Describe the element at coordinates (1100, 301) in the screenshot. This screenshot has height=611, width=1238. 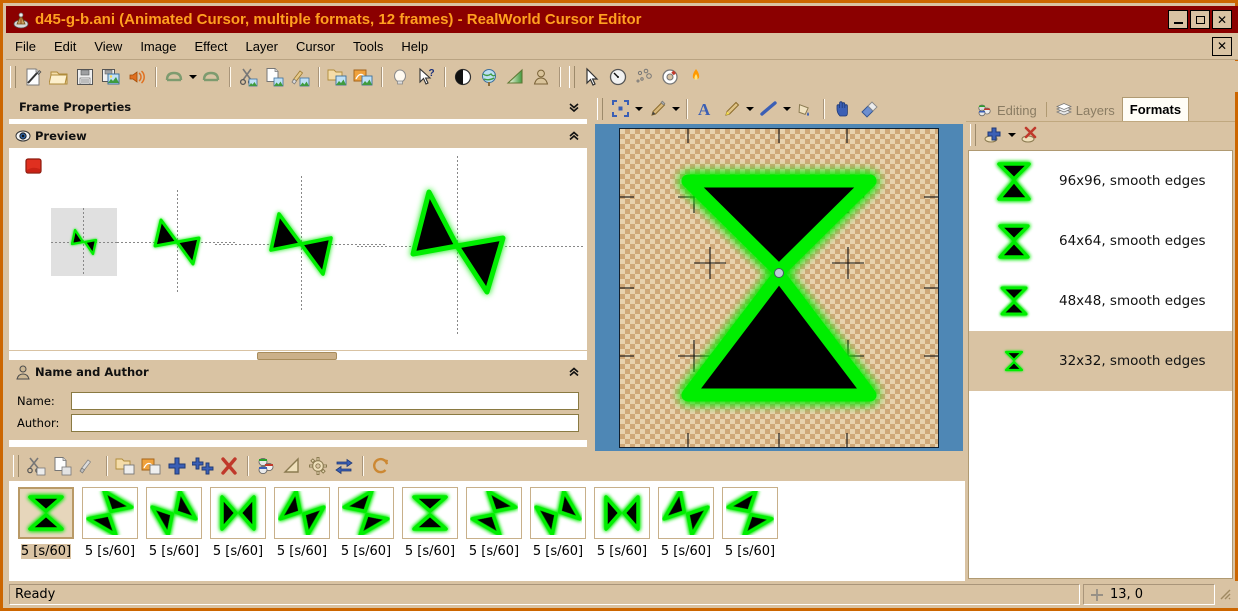
I see `format-row-48: 48x48, smooth edges` at that location.